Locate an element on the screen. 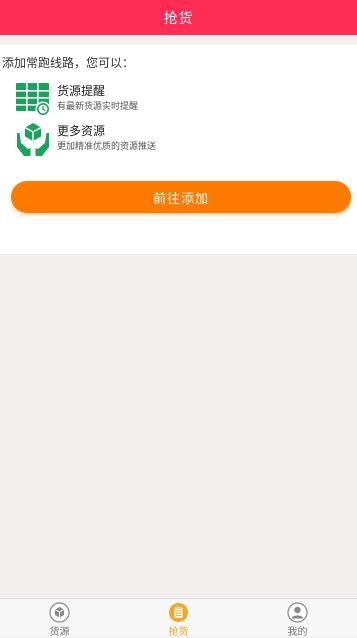 The height and width of the screenshot is (638, 357). calendar-clock-icon is located at coordinates (33, 100).